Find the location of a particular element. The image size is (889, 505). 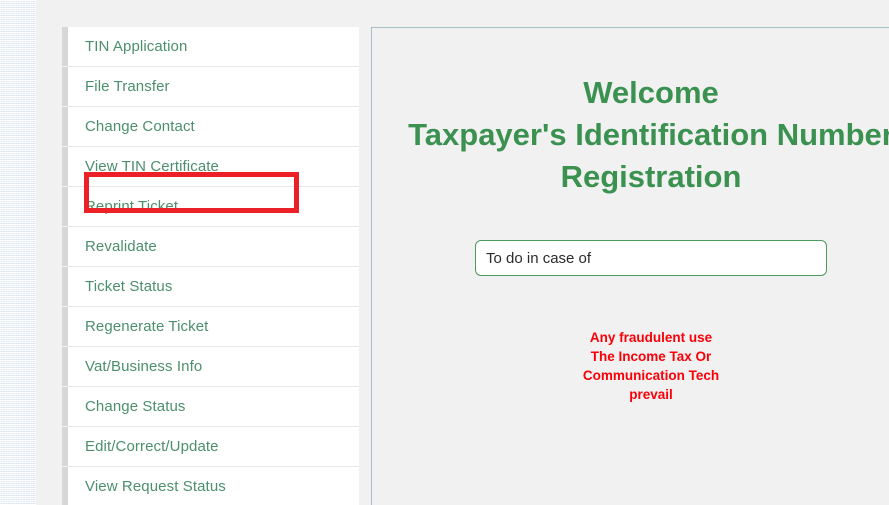

page-title-line-3: Registration is located at coordinates (651, 176).